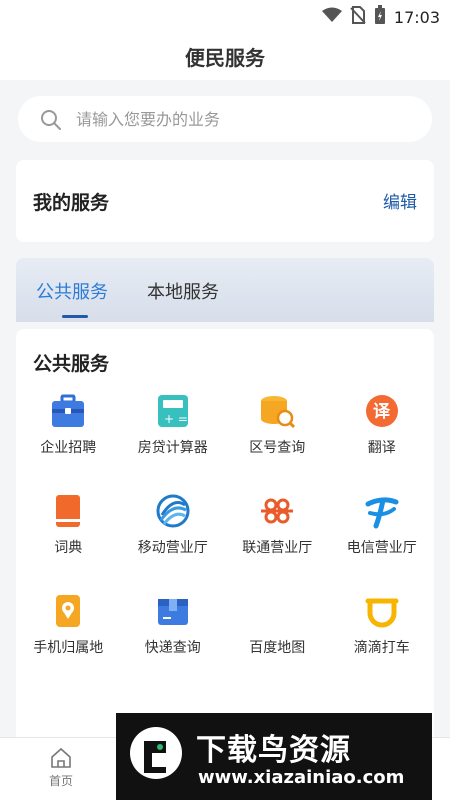 Image resolution: width=450 pixels, height=800 pixels. I want to click on page-title: 便民服务, so click(225, 58).